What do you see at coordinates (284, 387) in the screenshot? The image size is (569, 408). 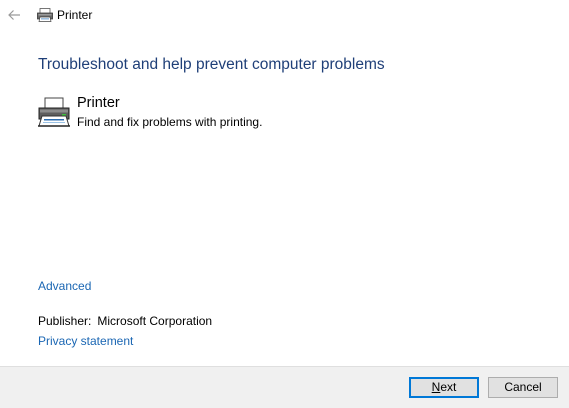 I see `footer-bar: Next Cancel` at bounding box center [284, 387].